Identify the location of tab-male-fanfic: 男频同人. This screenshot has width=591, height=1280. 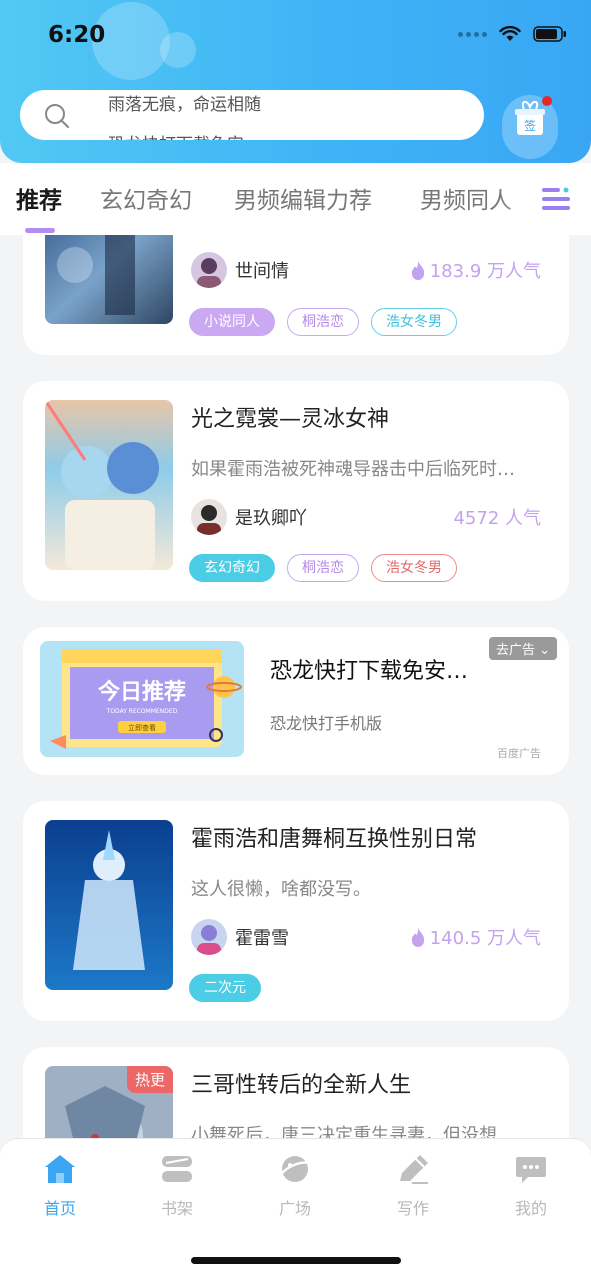
(466, 198).